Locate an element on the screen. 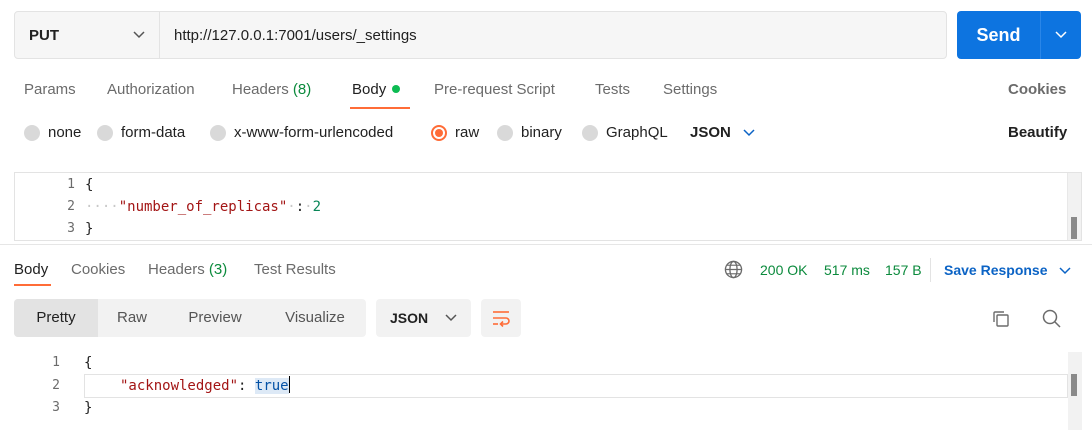 Image resolution: width=1092 pixels, height=430 pixels. tab-body: Body is located at coordinates (376, 90).